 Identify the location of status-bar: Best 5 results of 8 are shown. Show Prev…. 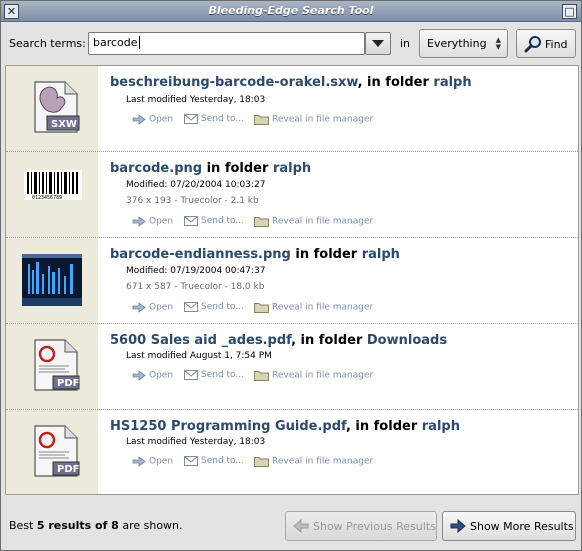
(291, 525).